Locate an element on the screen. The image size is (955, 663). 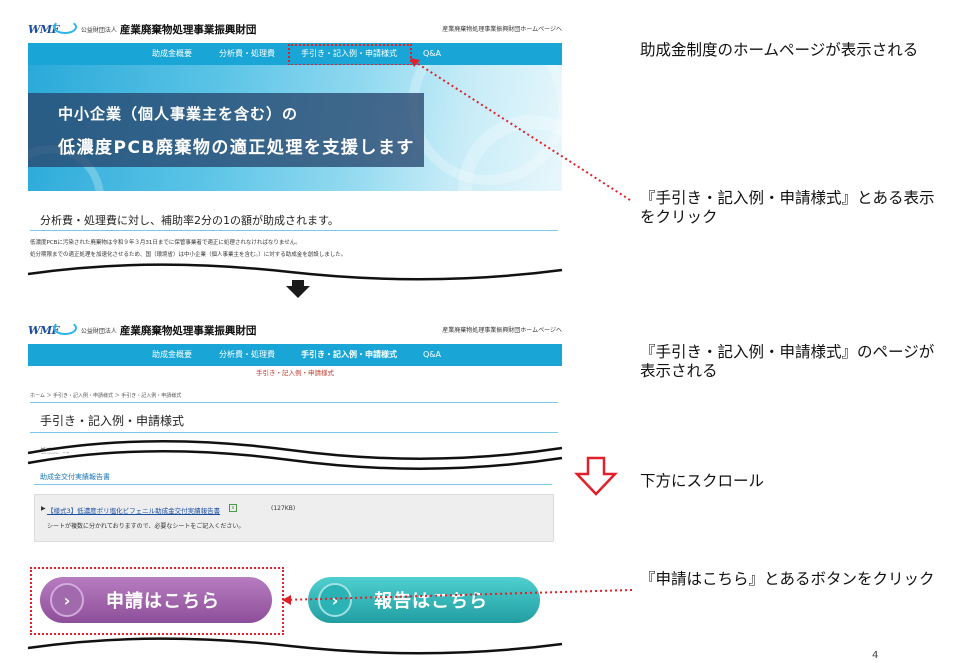
instruction-step-2: 『手引き・記入例・申請様式』とある表示をクリック is located at coordinates (787, 207).